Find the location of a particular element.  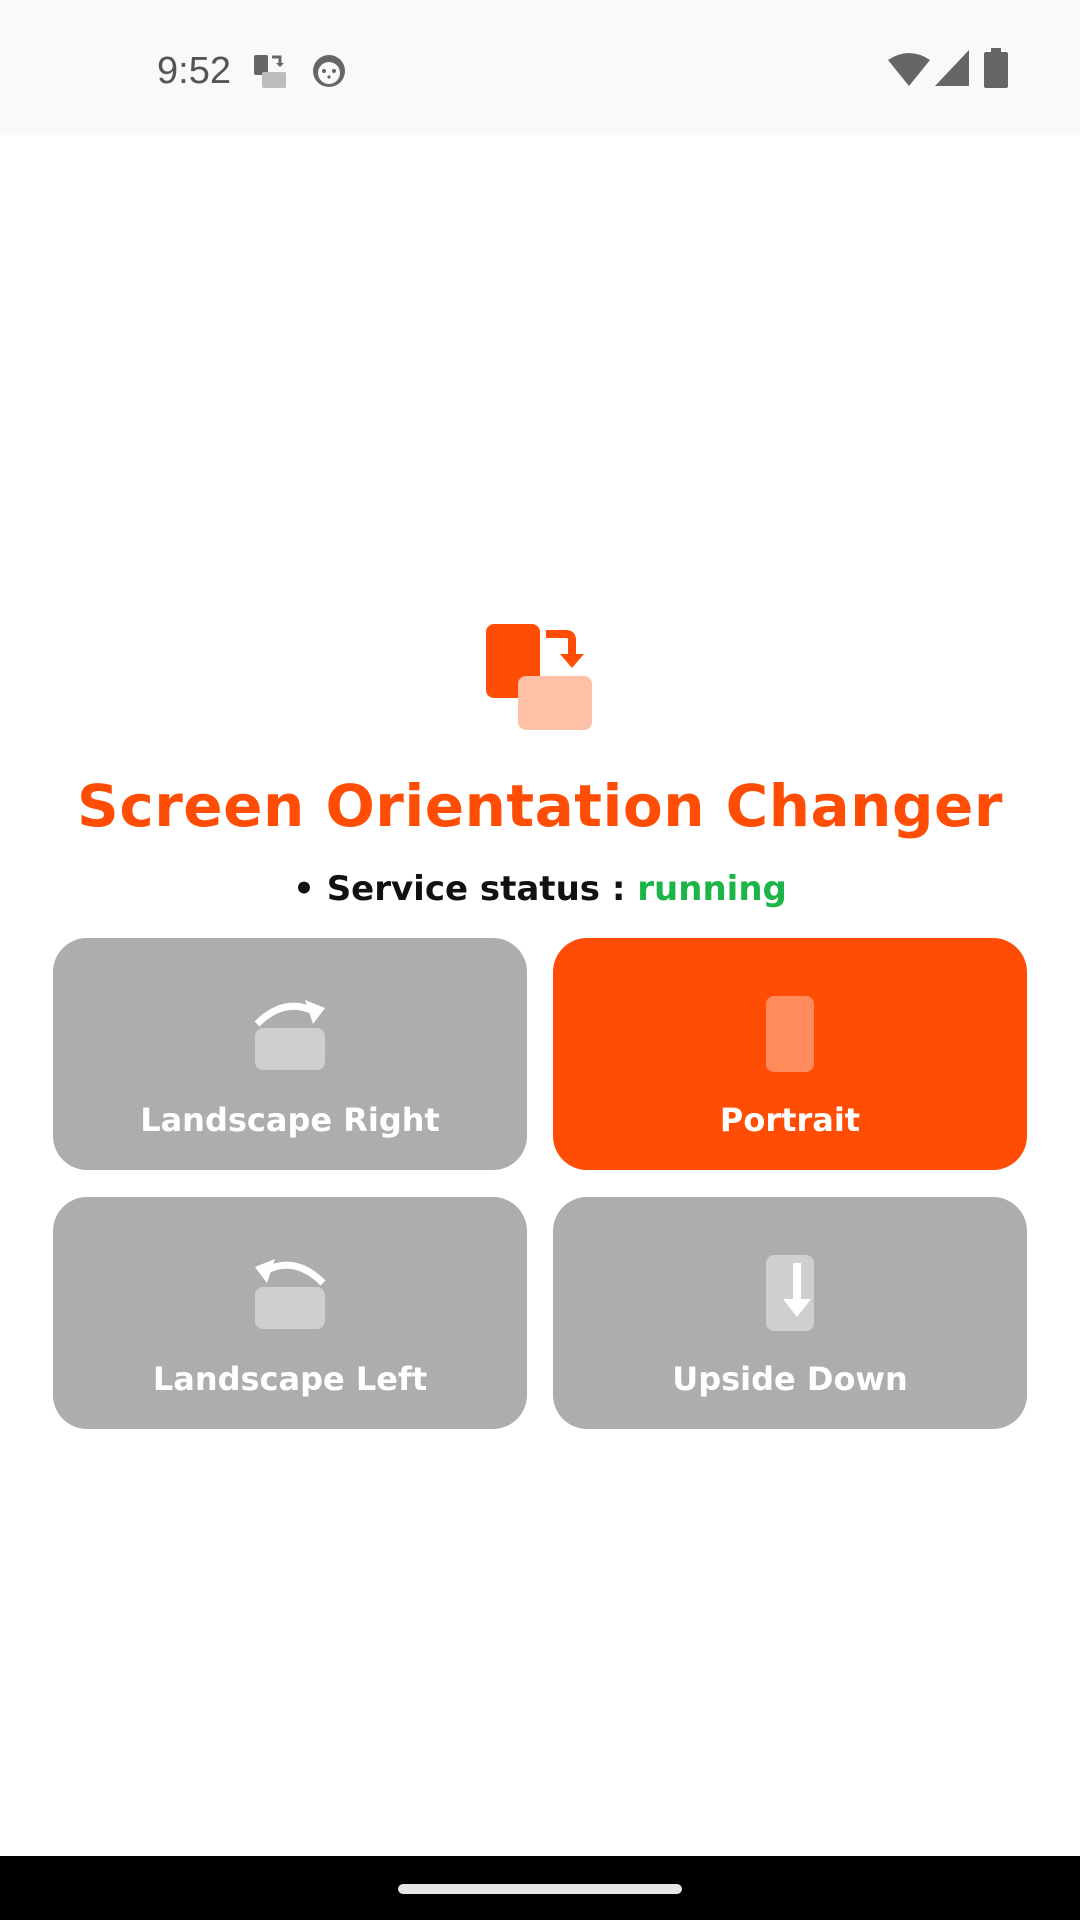

service-status-line: • Service status : running is located at coordinates (540, 889).